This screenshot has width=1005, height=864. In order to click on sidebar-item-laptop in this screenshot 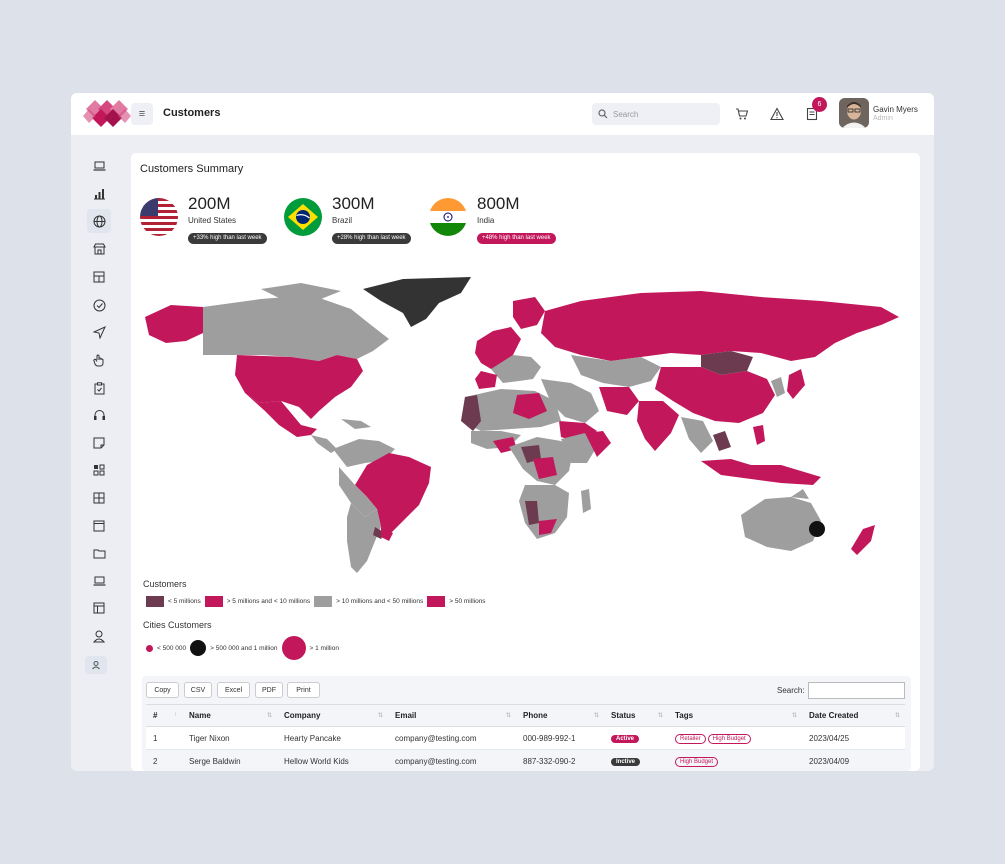, I will do `click(99, 166)`.